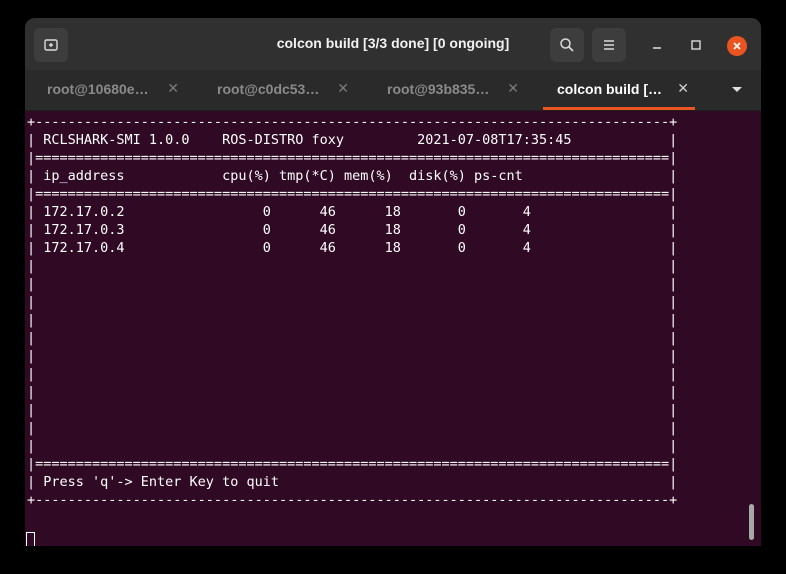 This screenshot has height=574, width=786. I want to click on close-icon, so click(737, 46).